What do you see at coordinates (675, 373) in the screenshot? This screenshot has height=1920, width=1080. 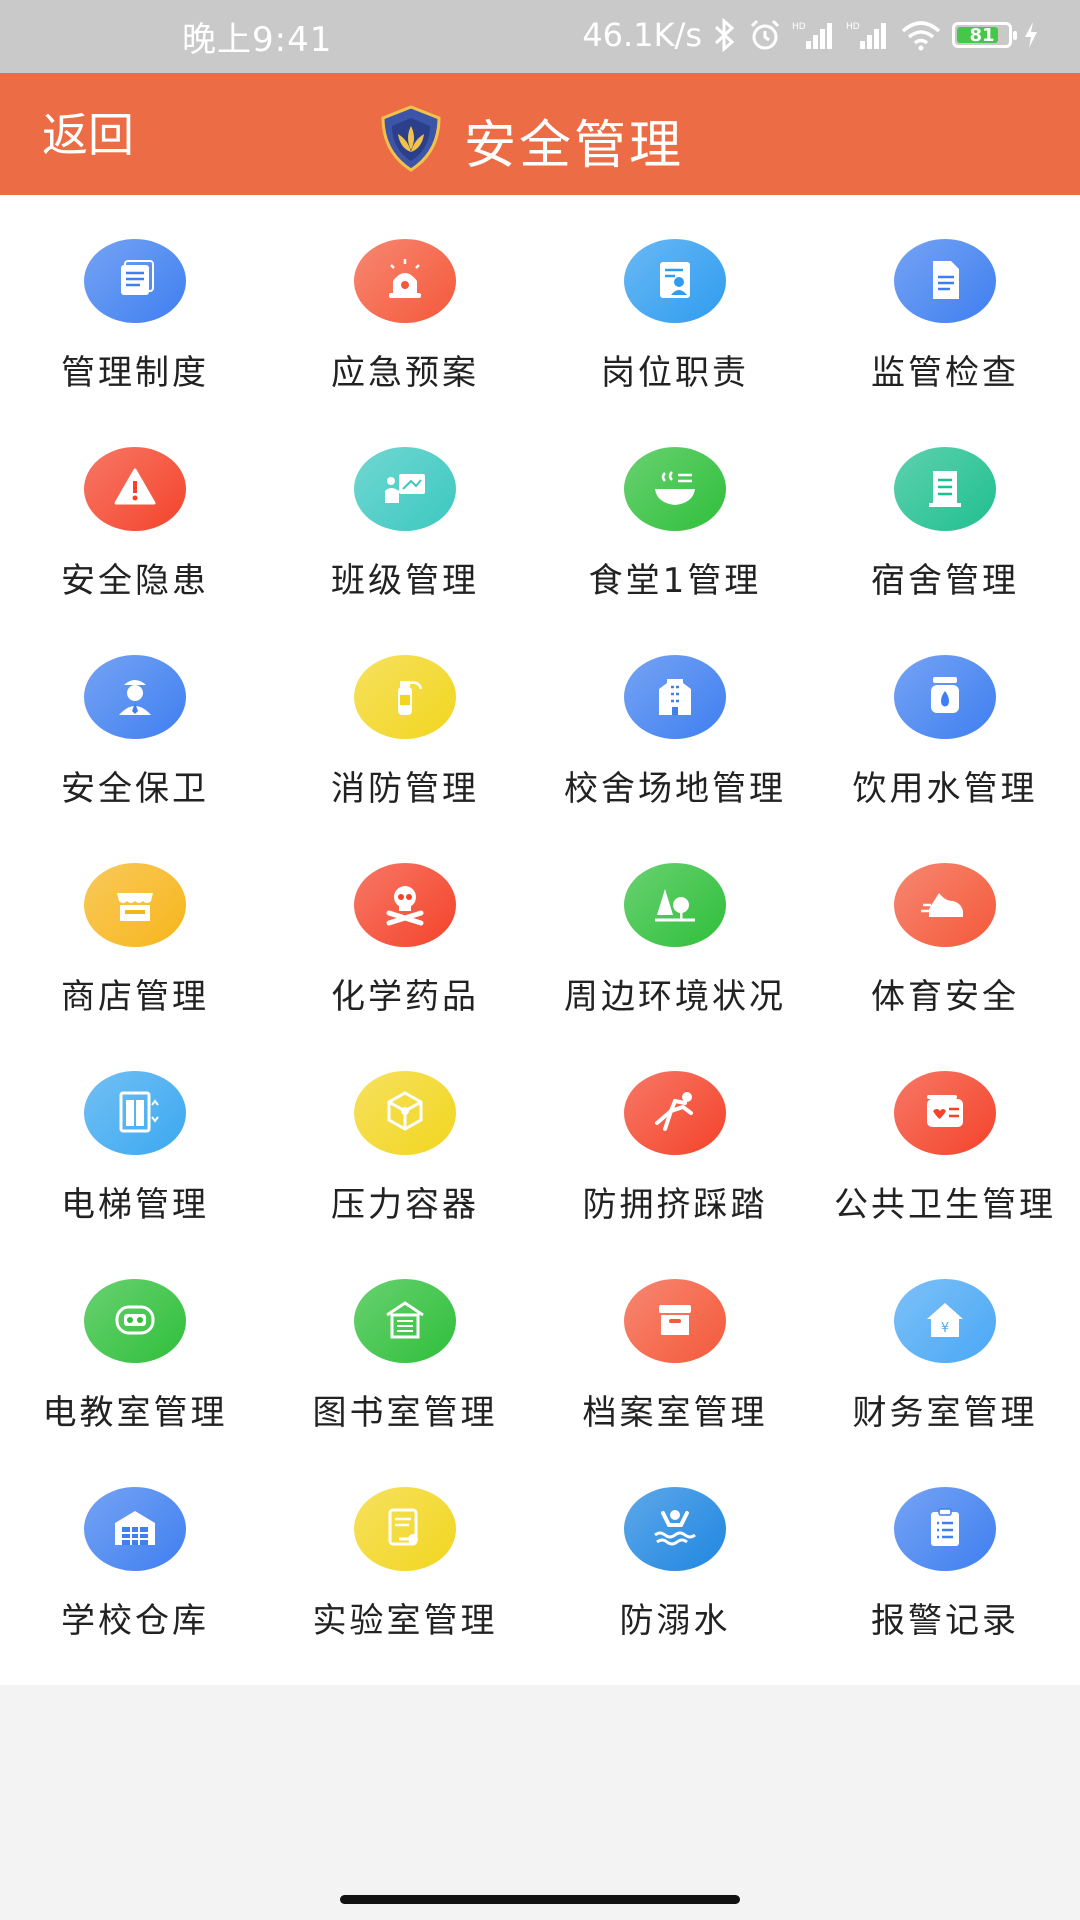 I see `grid-tile-label: 岗位职责` at bounding box center [675, 373].